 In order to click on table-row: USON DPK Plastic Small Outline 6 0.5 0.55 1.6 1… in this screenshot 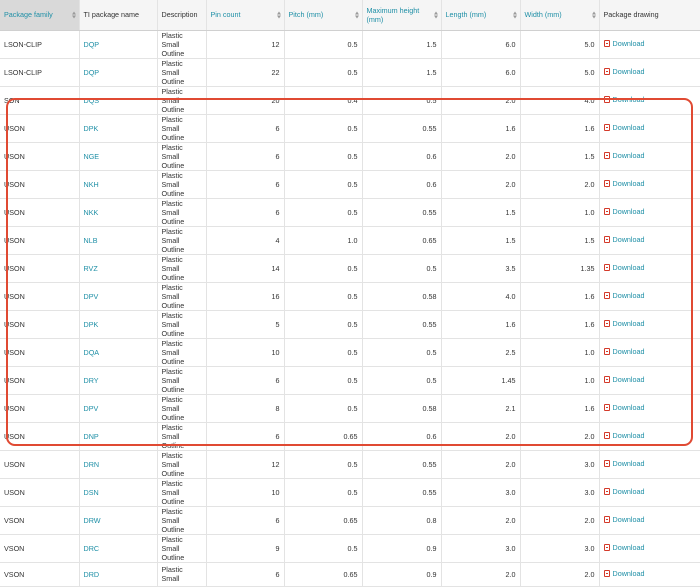, I will do `click(350, 128)`.